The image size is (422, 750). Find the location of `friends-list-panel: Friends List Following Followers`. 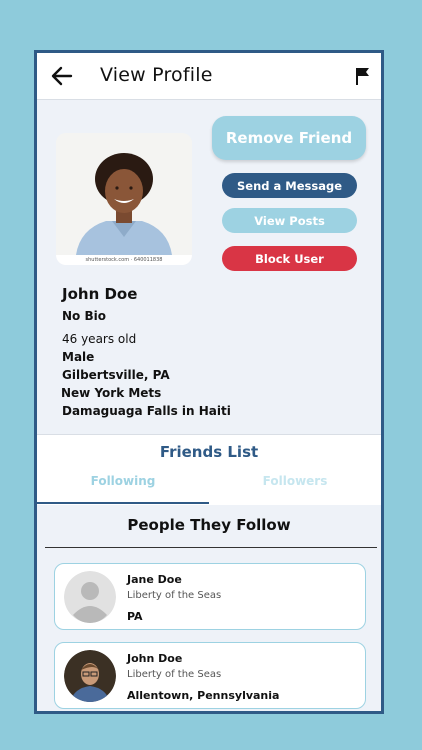

friends-list-panel: Friends List Following Followers is located at coordinates (209, 469).